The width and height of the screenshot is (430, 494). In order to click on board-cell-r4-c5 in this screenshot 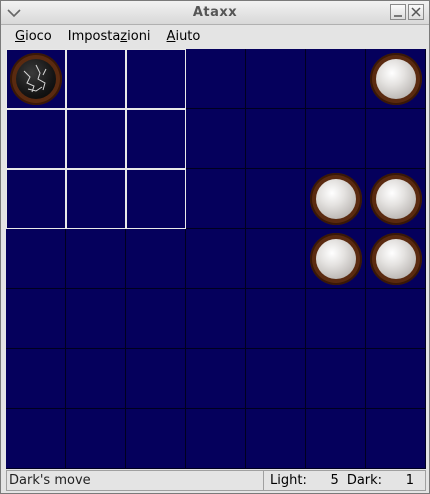, I will do `click(336, 319)`.